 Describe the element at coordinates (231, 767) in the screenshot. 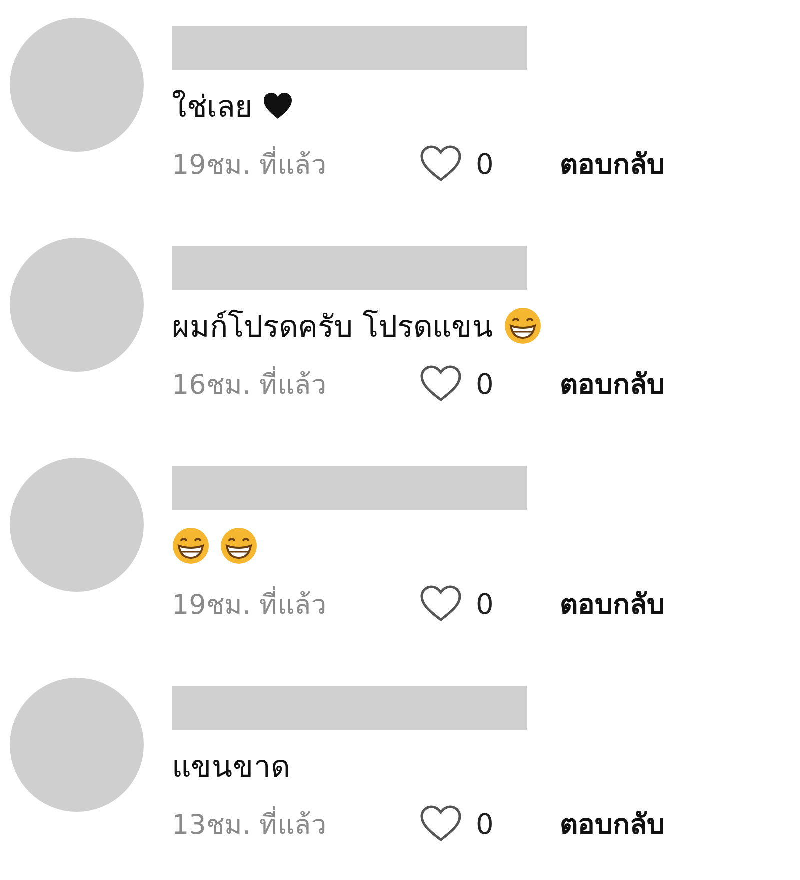

I see `comment-text: แขนขาด` at that location.